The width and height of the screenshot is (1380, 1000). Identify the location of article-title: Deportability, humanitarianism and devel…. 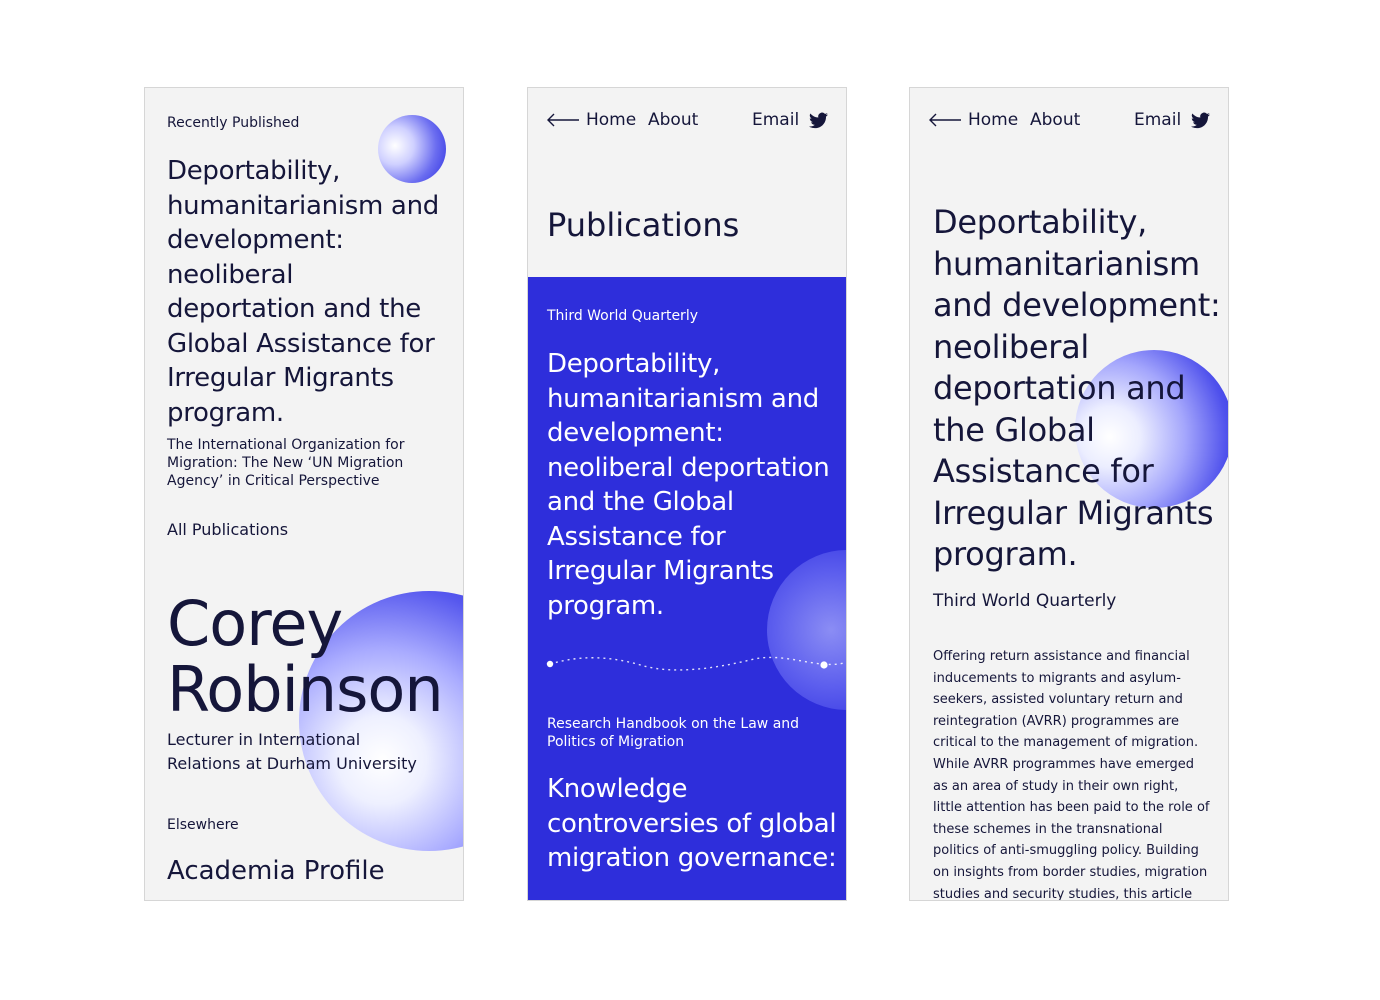
(1077, 388).